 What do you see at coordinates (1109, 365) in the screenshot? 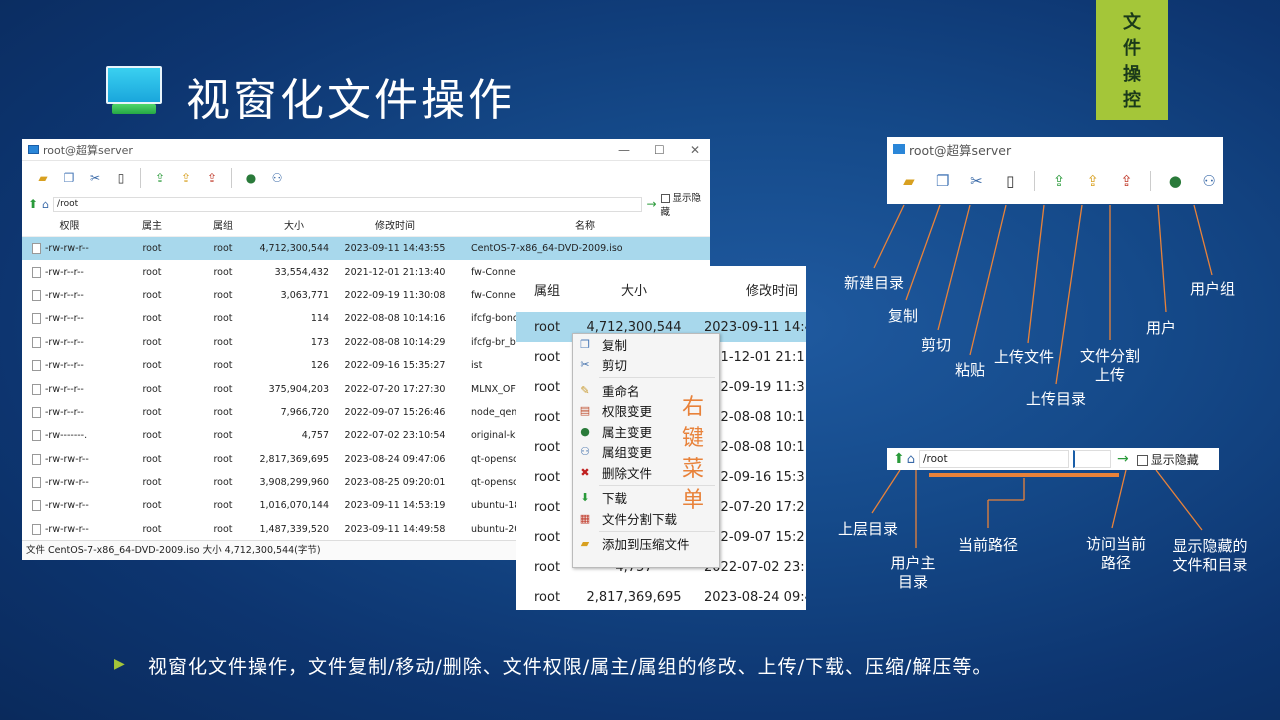
I see `label-split-upload: 文件分割上传` at bounding box center [1109, 365].